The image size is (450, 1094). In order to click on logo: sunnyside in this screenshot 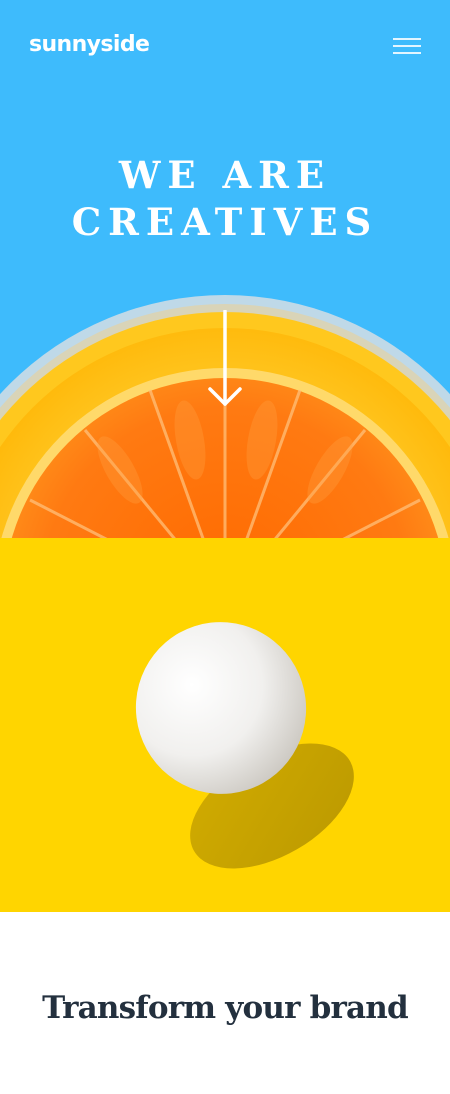, I will do `click(89, 45)`.